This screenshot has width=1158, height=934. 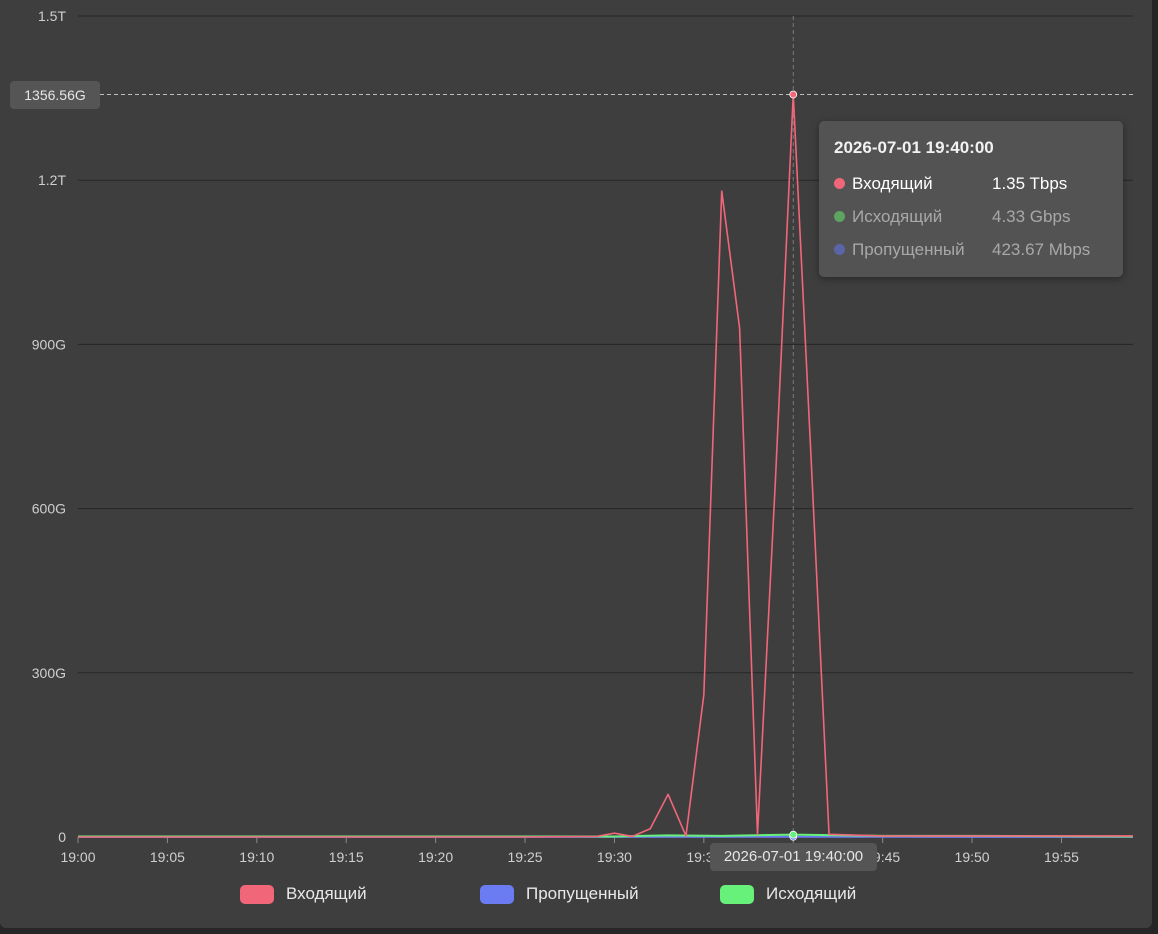 I want to click on tooltip-row-value: 423.67 Mbps, so click(x=1041, y=249).